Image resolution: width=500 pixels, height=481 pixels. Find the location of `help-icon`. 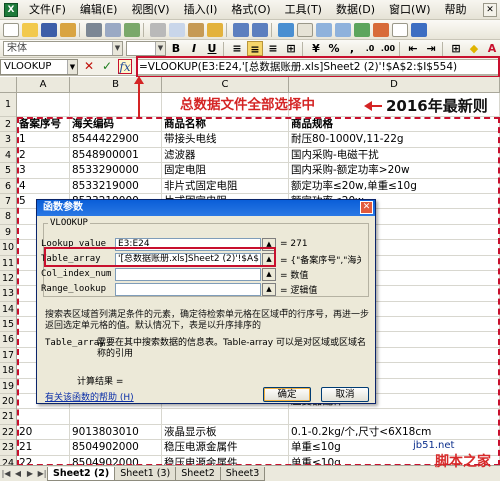

help-icon is located at coordinates (419, 29).